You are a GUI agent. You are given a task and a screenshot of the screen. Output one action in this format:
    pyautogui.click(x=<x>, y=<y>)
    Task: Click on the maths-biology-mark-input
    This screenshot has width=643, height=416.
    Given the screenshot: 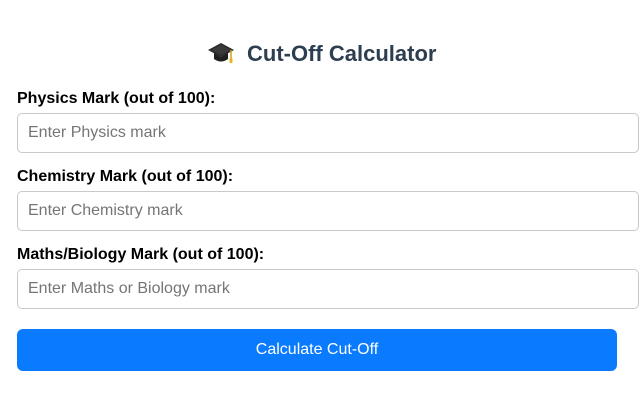 What is the action you would take?
    pyautogui.click(x=328, y=289)
    